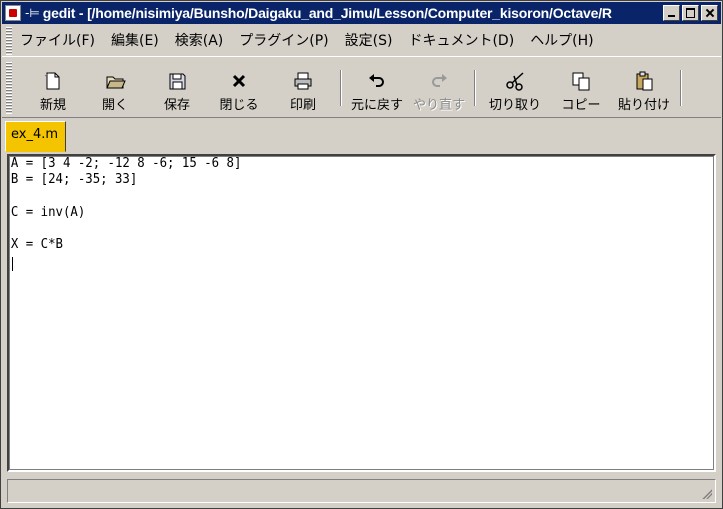 The height and width of the screenshot is (509, 723). Describe the element at coordinates (377, 81) in the screenshot. I see `undo-arrow-icon` at that location.